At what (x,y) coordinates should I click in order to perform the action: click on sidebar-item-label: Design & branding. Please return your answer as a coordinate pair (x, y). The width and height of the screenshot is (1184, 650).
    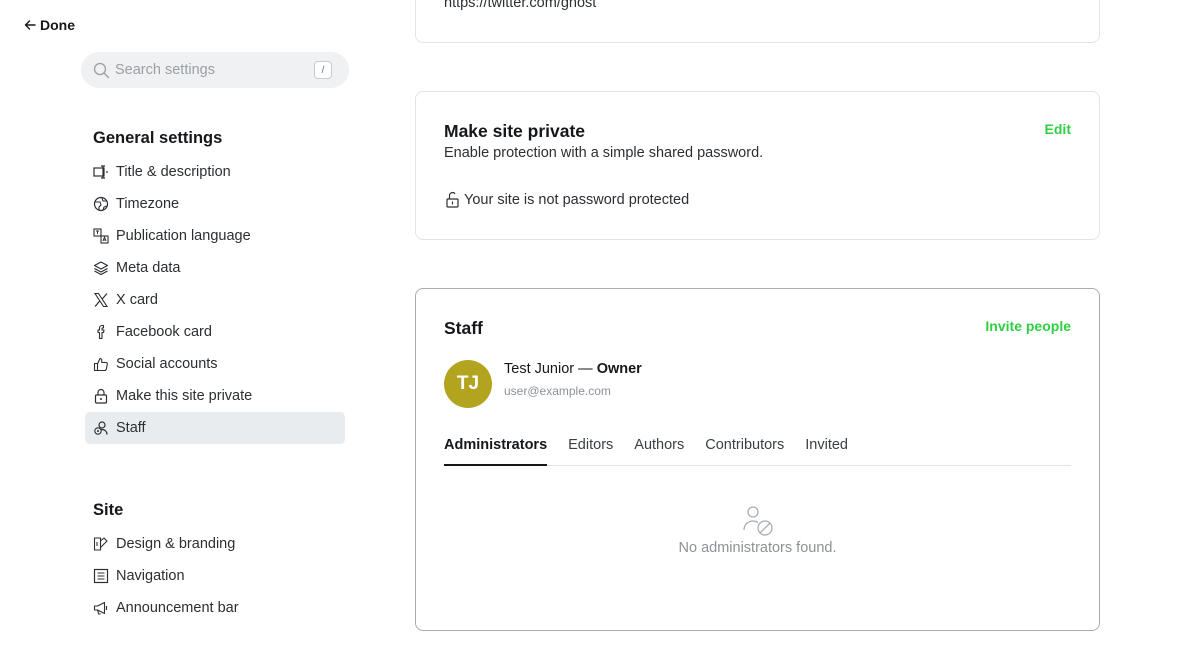
    Looking at the image, I should click on (176, 544).